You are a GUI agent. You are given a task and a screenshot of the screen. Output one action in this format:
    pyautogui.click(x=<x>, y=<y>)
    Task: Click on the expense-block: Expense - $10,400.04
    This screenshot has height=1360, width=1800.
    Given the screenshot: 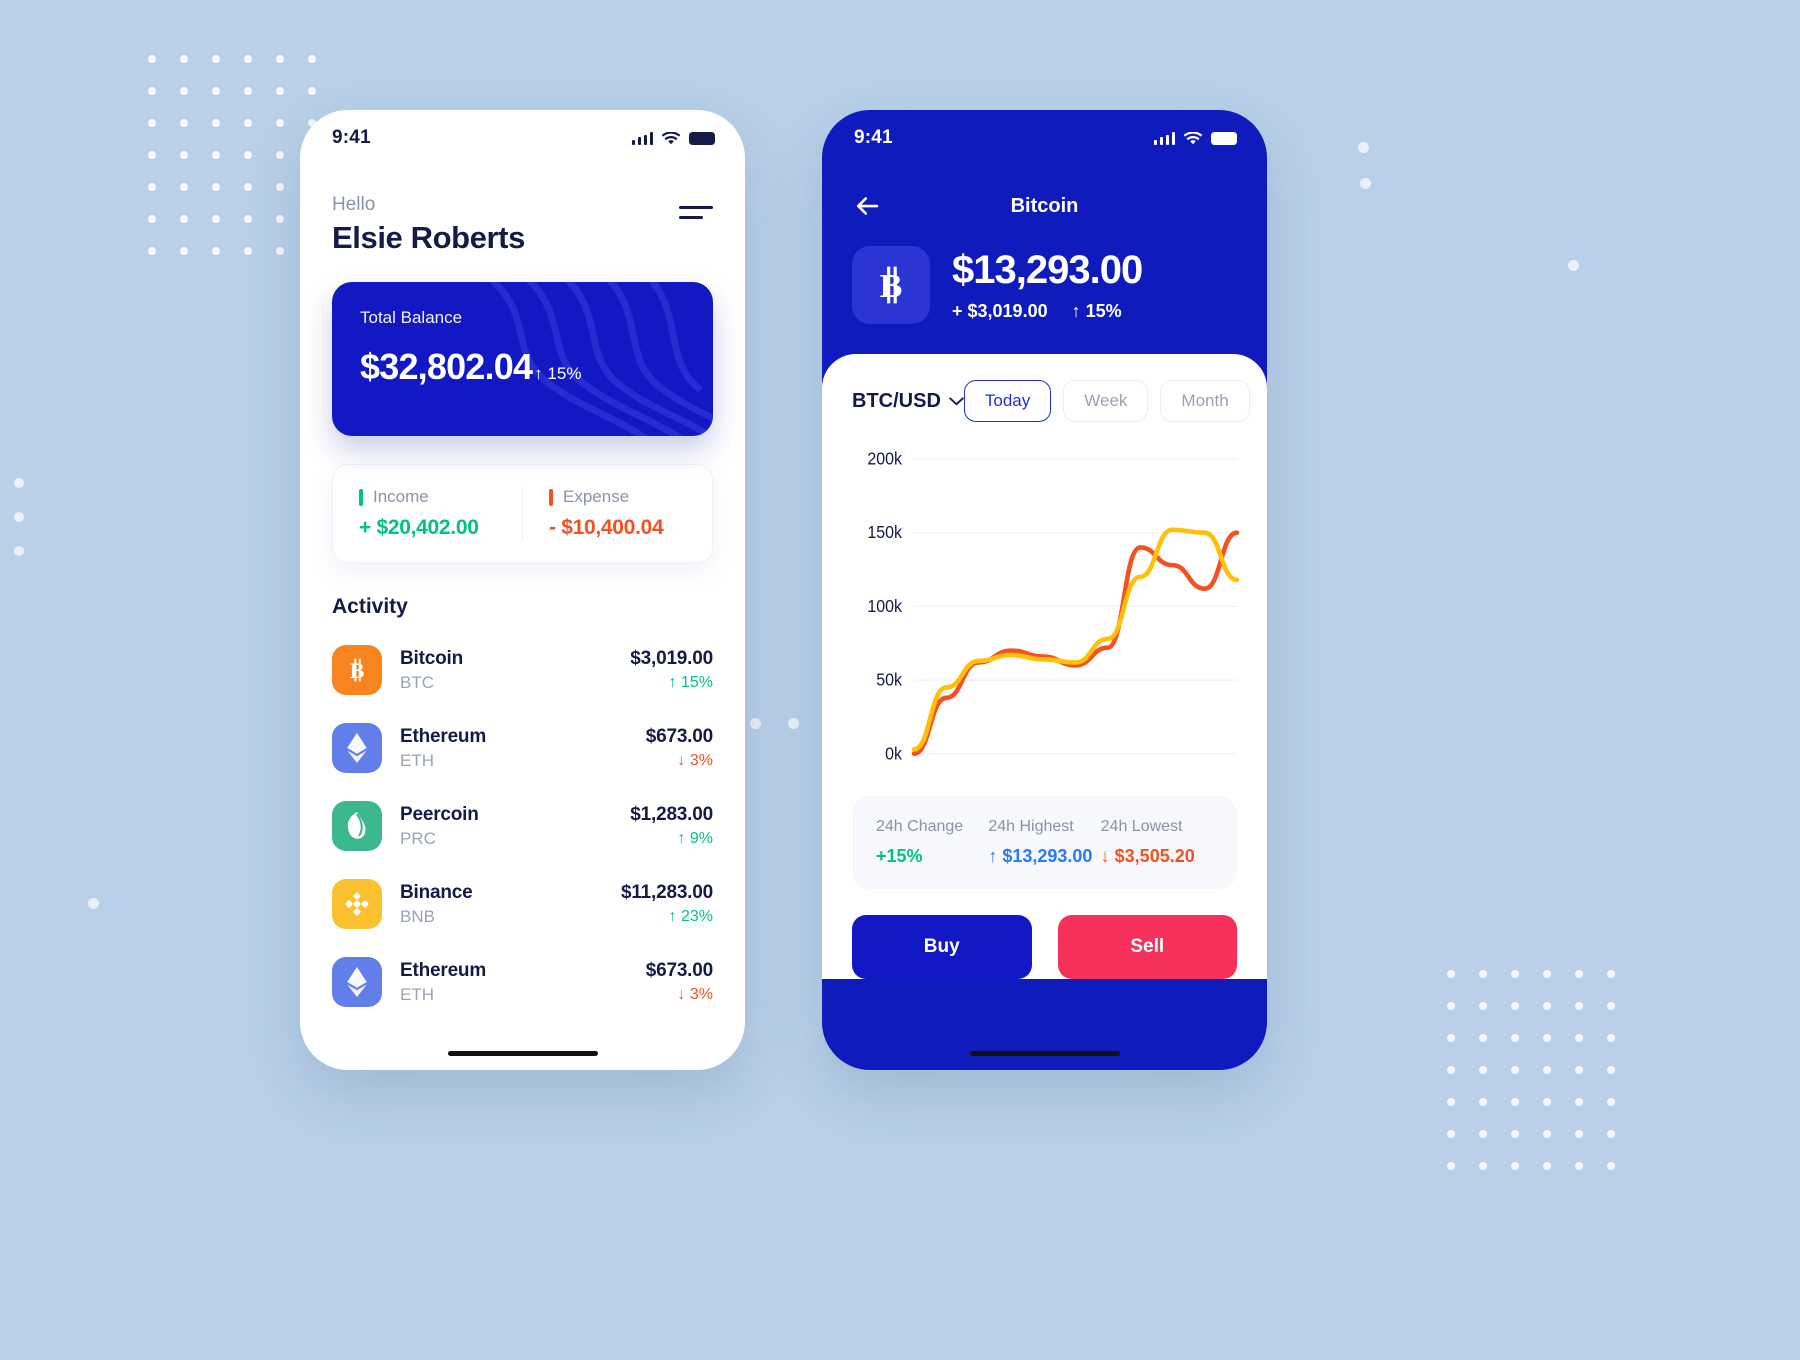 What is the action you would take?
    pyautogui.click(x=617, y=513)
    